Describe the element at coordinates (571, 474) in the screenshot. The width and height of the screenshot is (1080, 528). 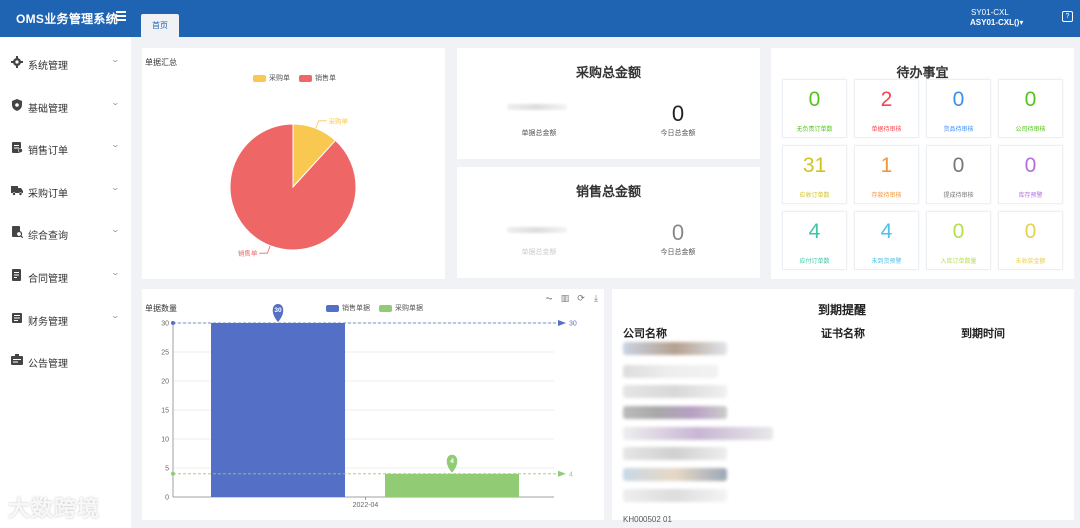
I see `mark-line-label: 4` at that location.